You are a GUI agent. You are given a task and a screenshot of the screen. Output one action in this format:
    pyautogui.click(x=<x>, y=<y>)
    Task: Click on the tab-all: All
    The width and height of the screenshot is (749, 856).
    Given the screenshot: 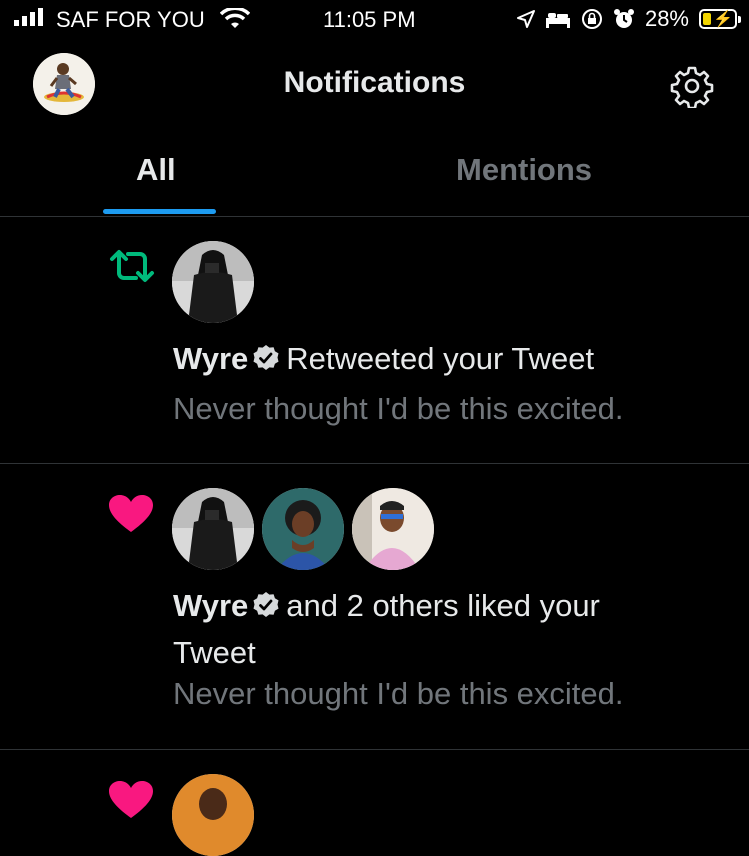 What is the action you would take?
    pyautogui.click(x=156, y=170)
    